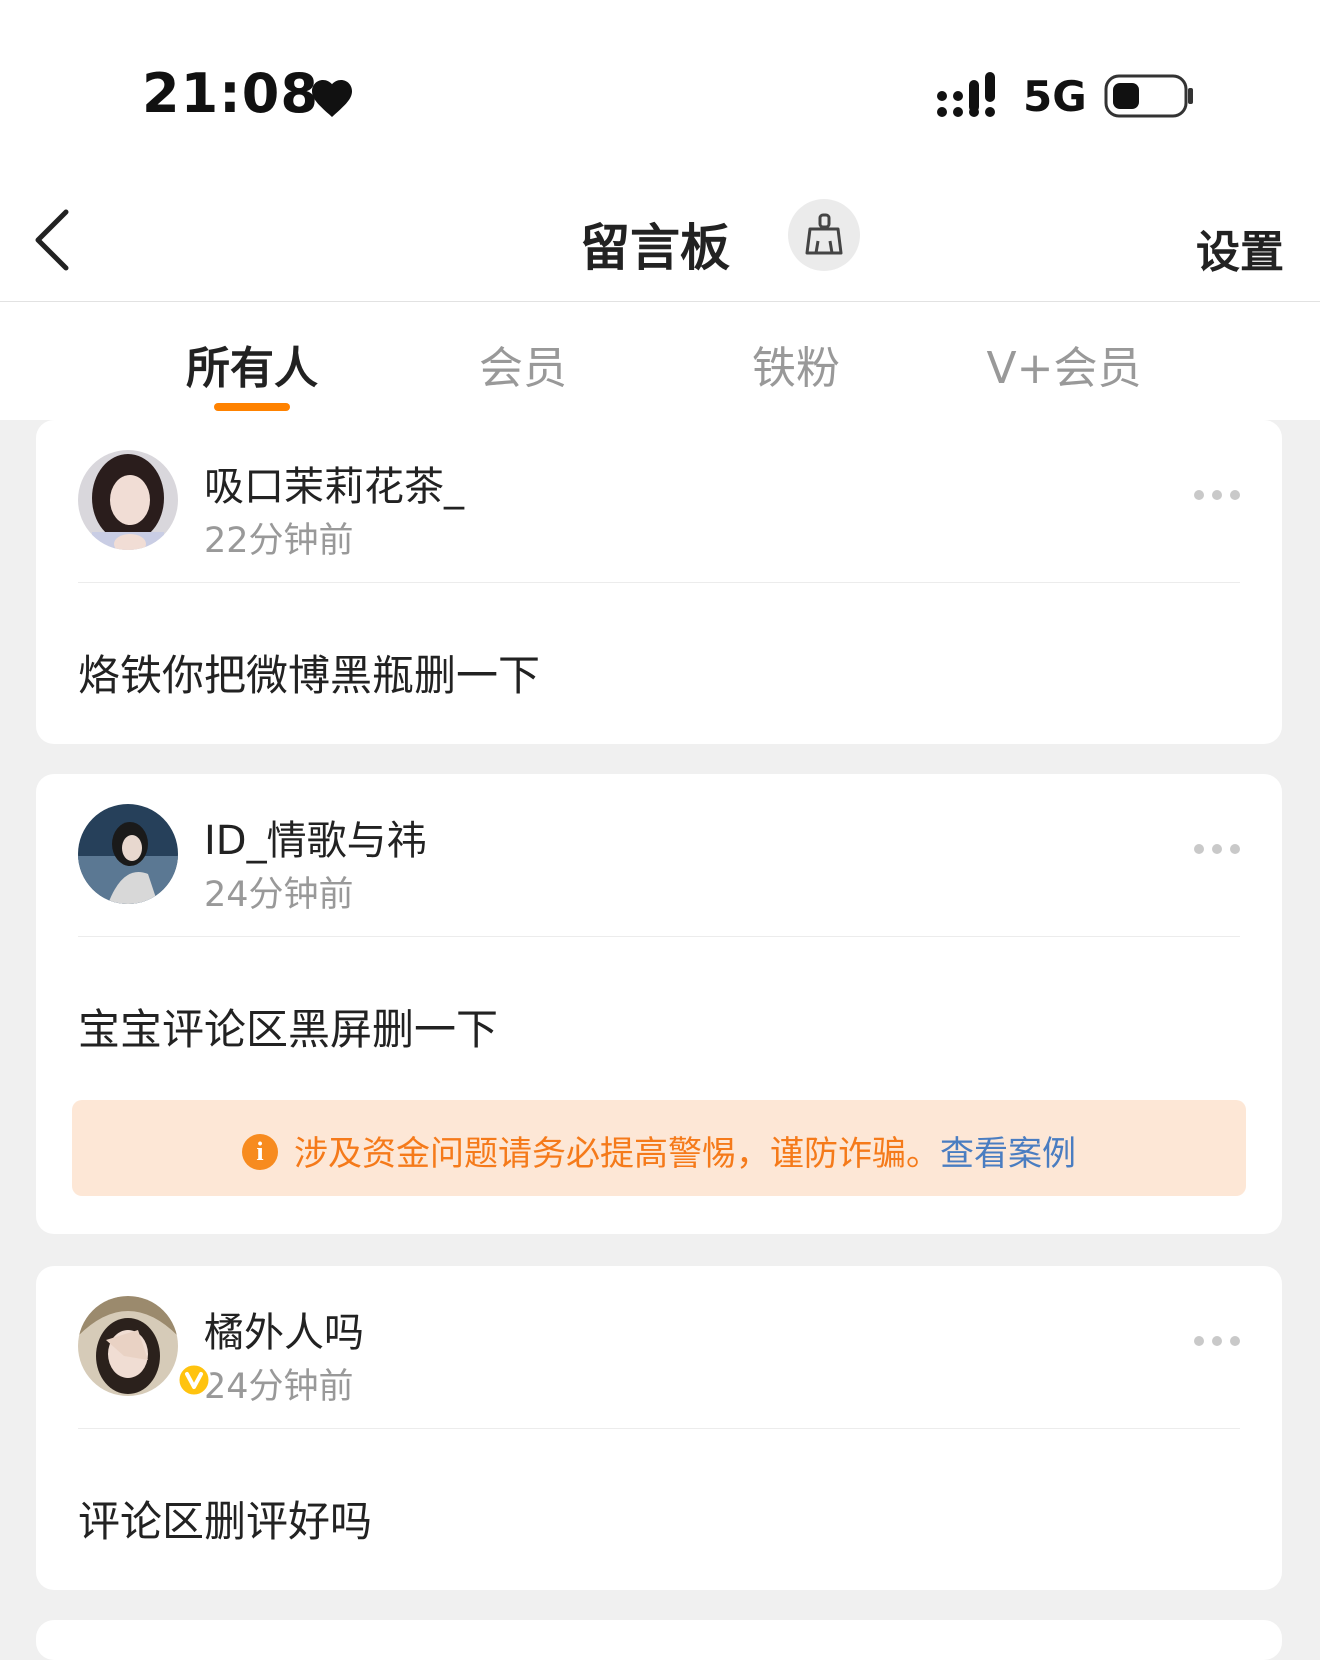 The width and height of the screenshot is (1320, 1660). I want to click on view-cases-link: 查看案例, so click(1008, 1154).